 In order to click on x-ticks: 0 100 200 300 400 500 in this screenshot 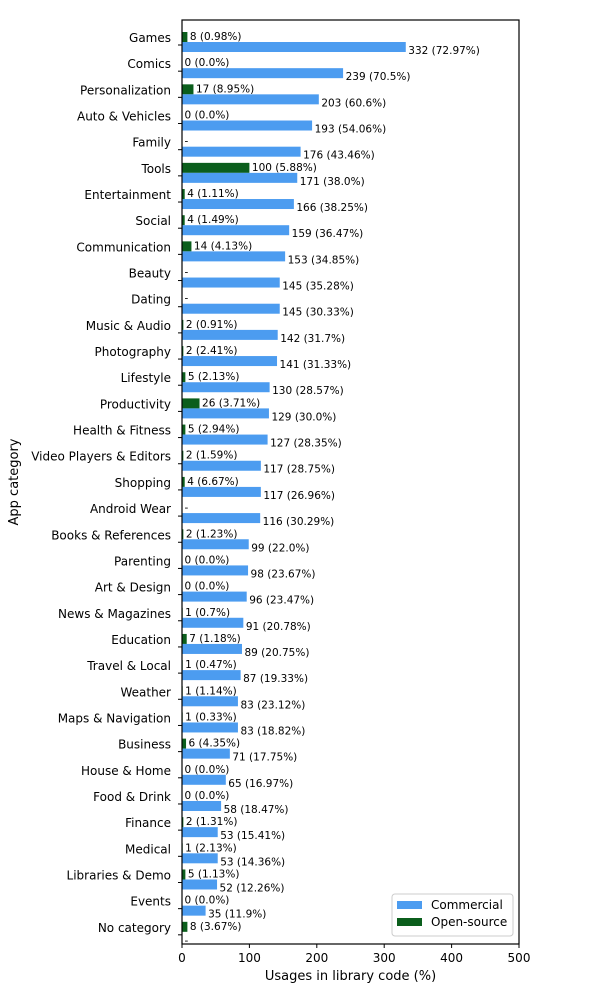, I will do `click(354, 954)`.